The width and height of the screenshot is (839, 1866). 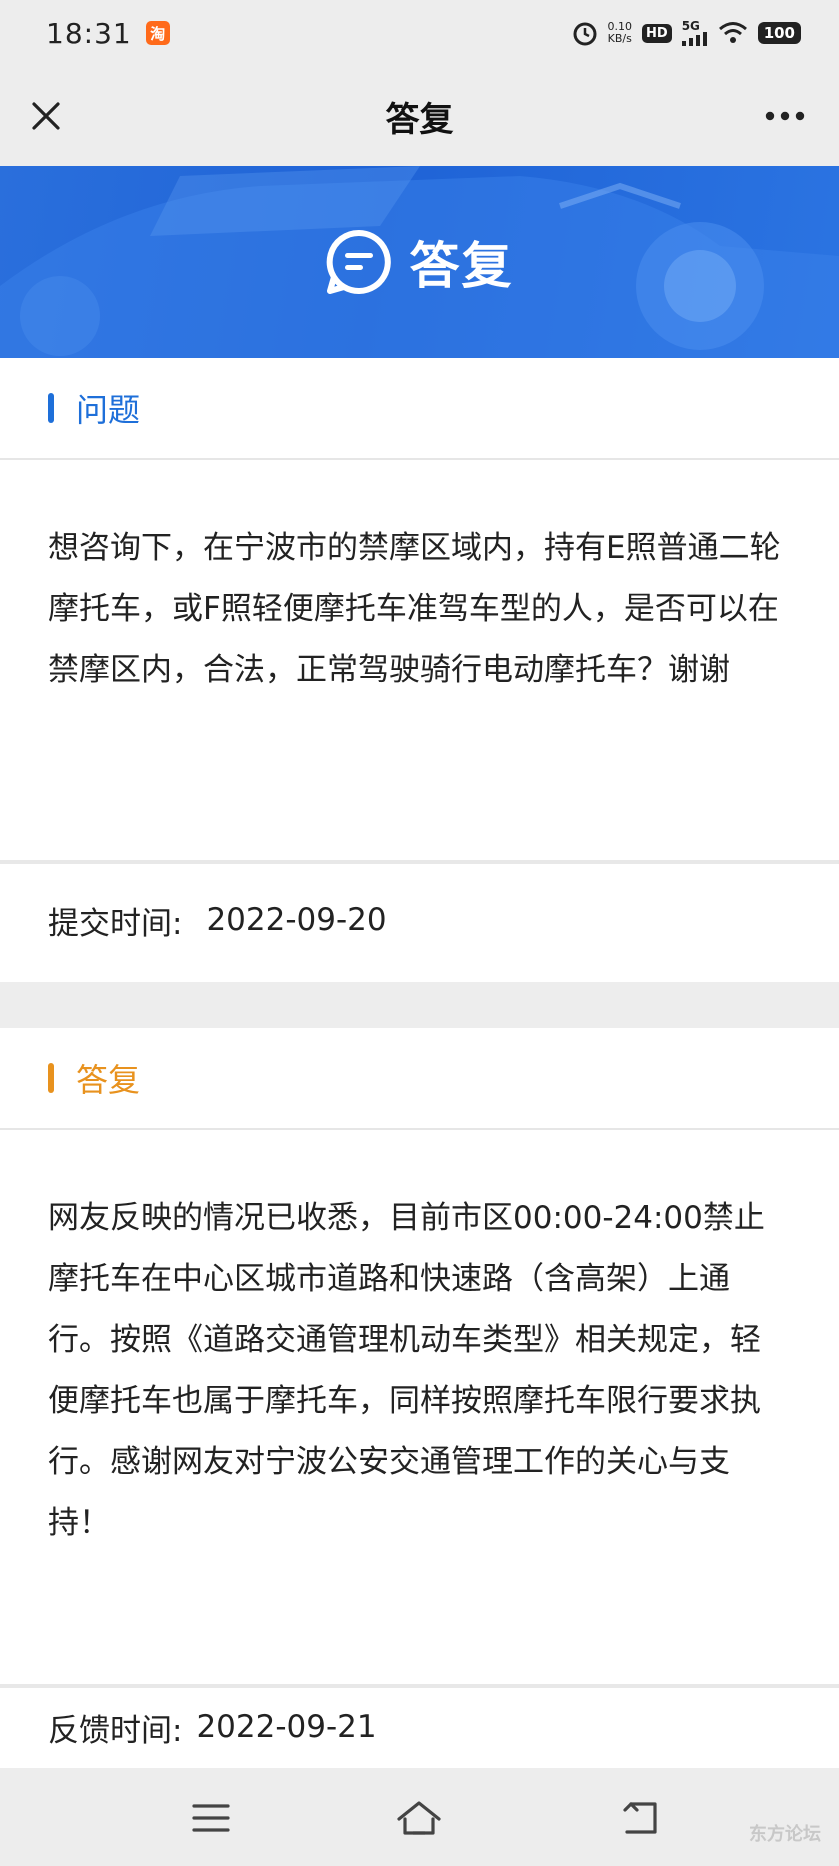 I want to click on status-indicators: 0.10 KB/s HD 5G 100, so click(x=686, y=33).